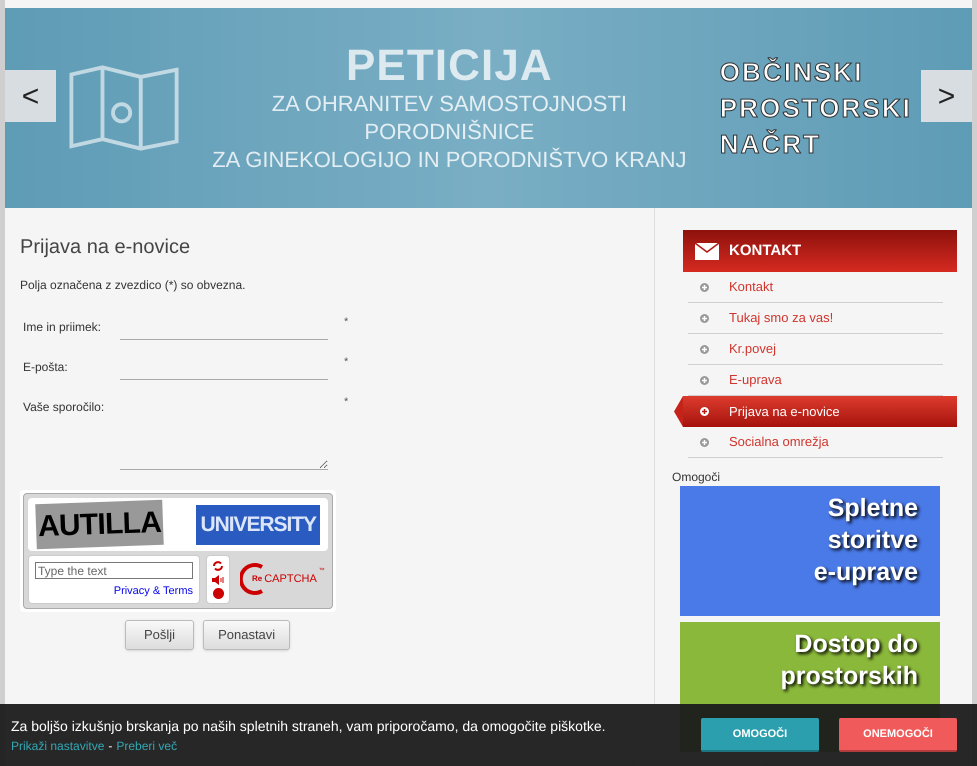 The height and width of the screenshot is (766, 977). Describe the element at coordinates (873, 540) in the screenshot. I see `promo-text: storitve` at that location.